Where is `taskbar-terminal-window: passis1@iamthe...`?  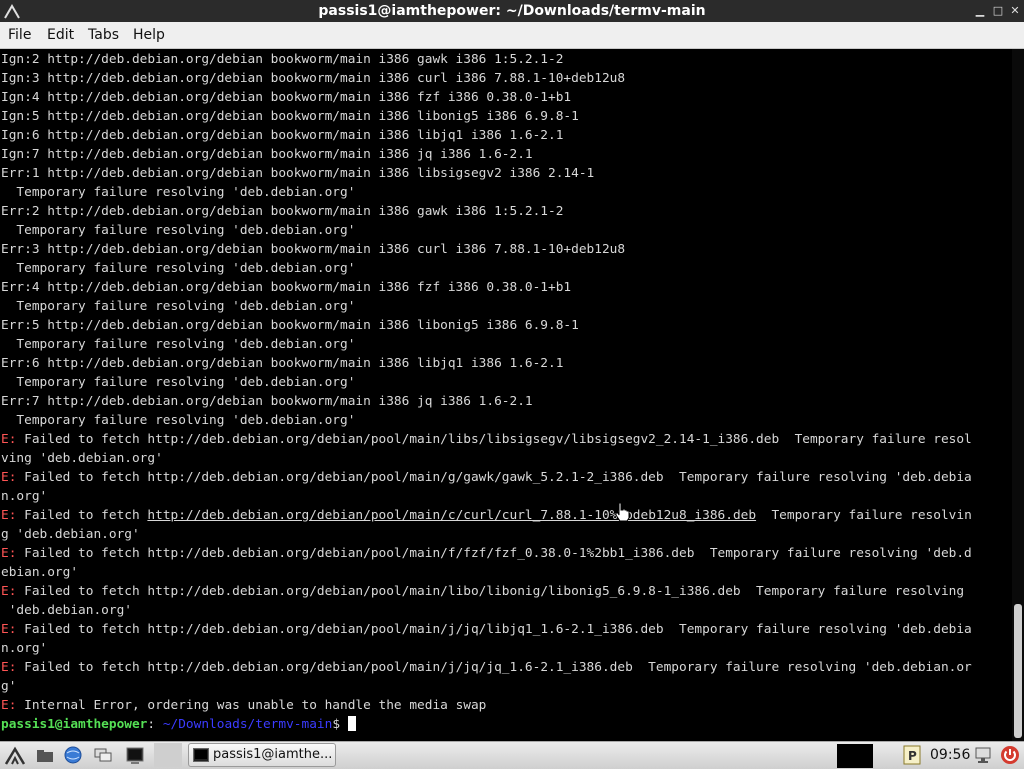 taskbar-terminal-window: passis1@iamthe... is located at coordinates (262, 755).